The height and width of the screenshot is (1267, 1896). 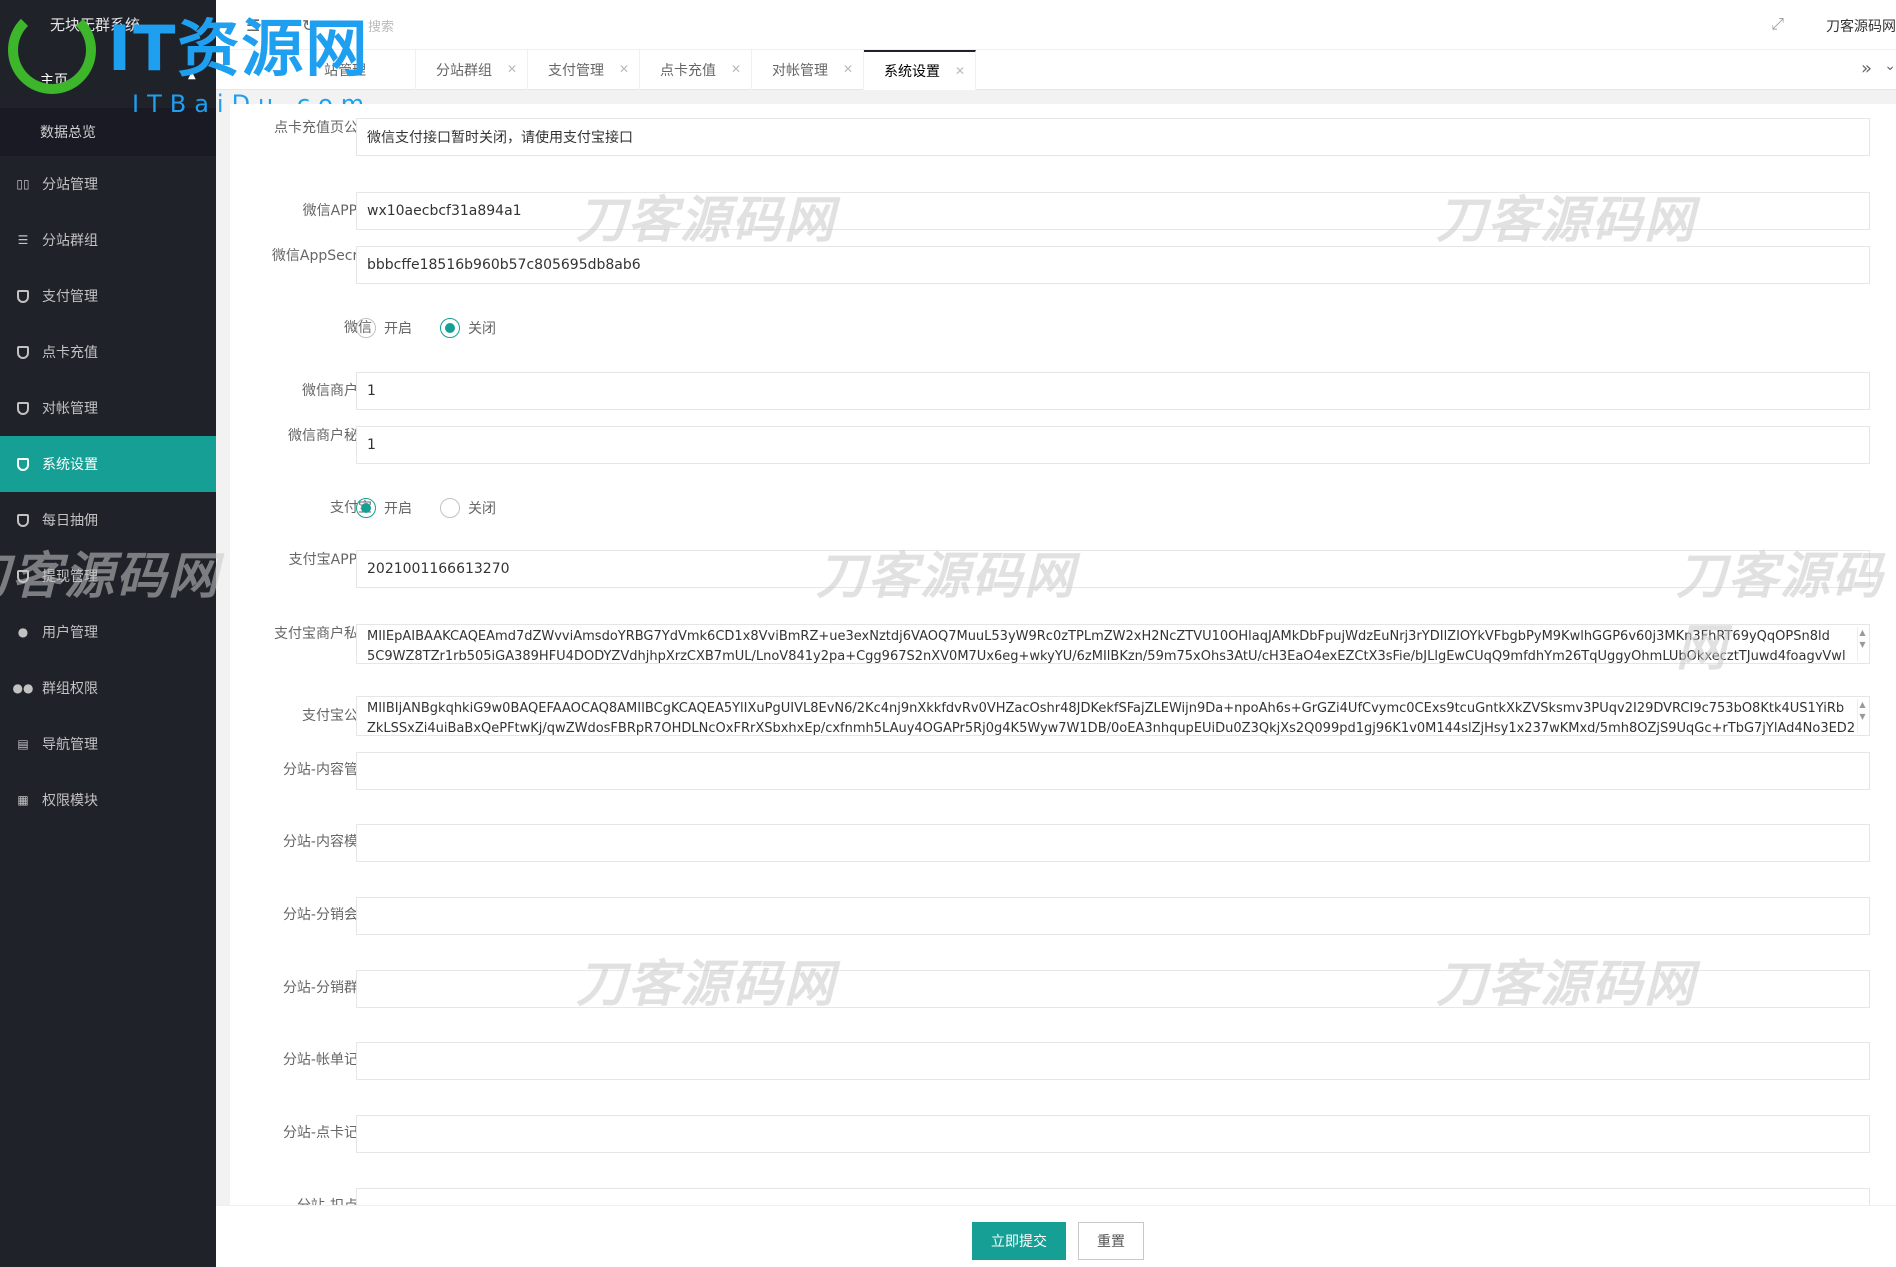 I want to click on sidebar-item-daily-commission: 每日抽佣, so click(x=108, y=520).